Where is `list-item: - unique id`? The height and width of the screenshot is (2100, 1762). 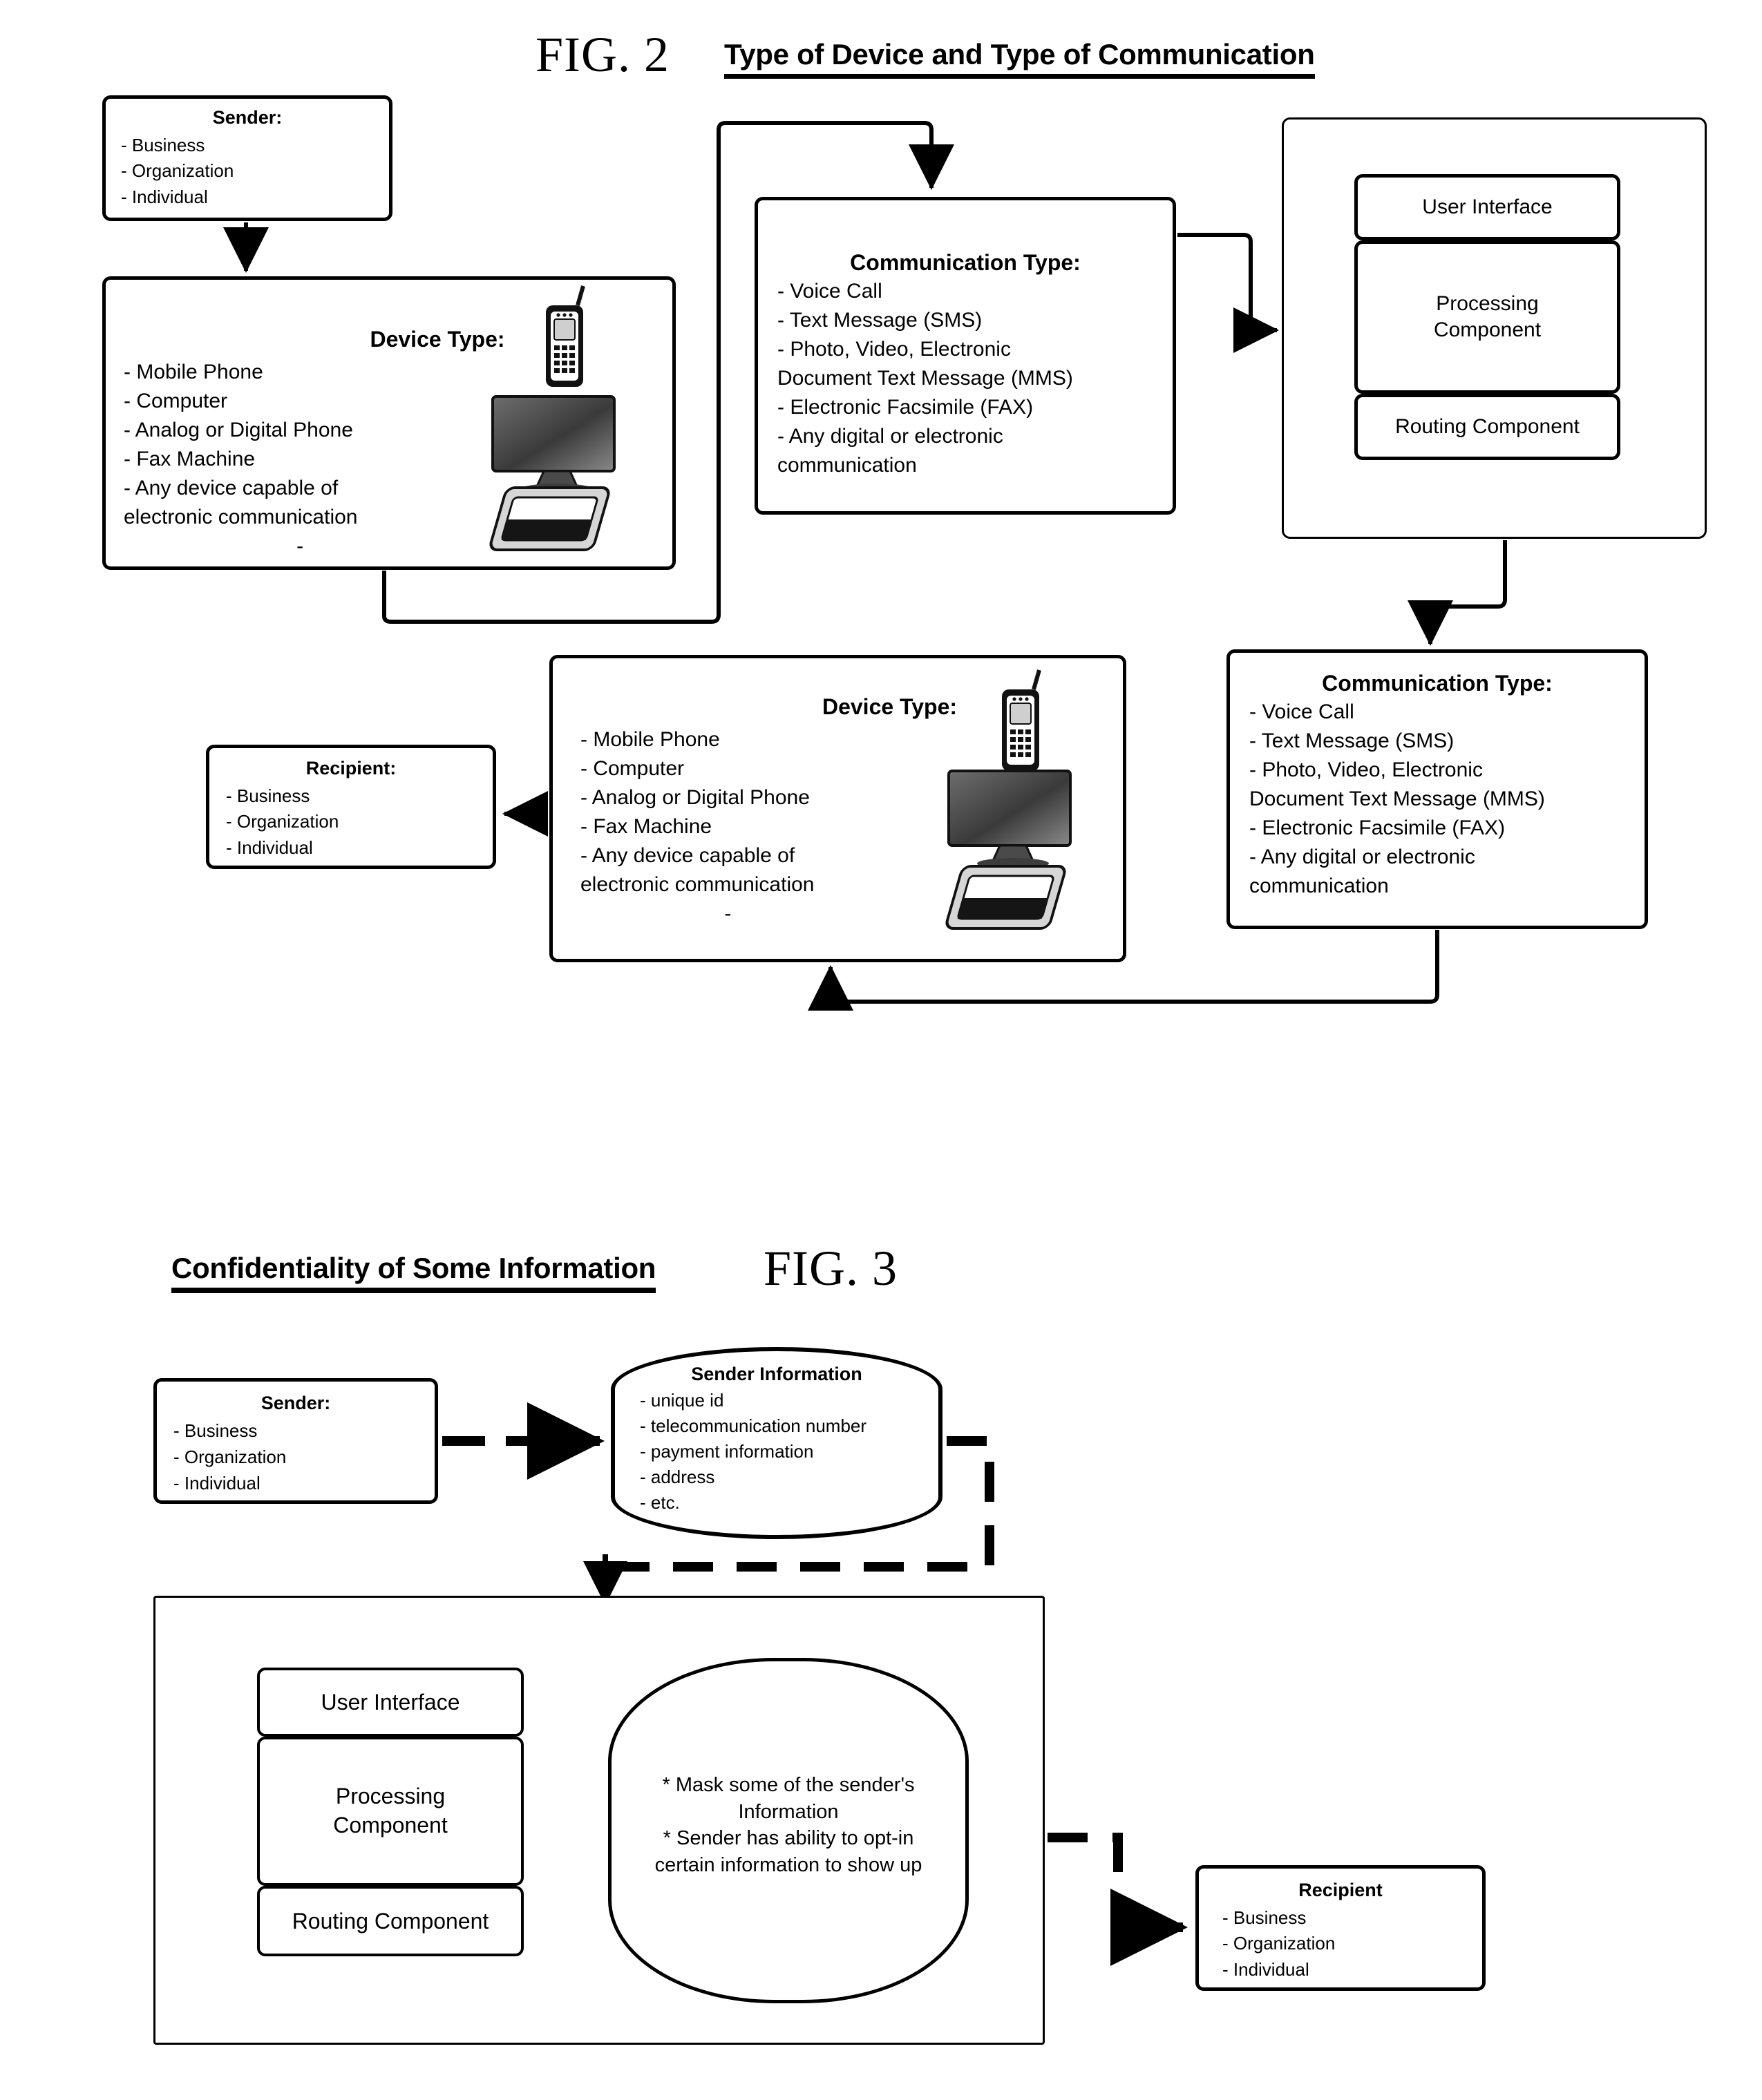 list-item: - unique id is located at coordinates (682, 1400).